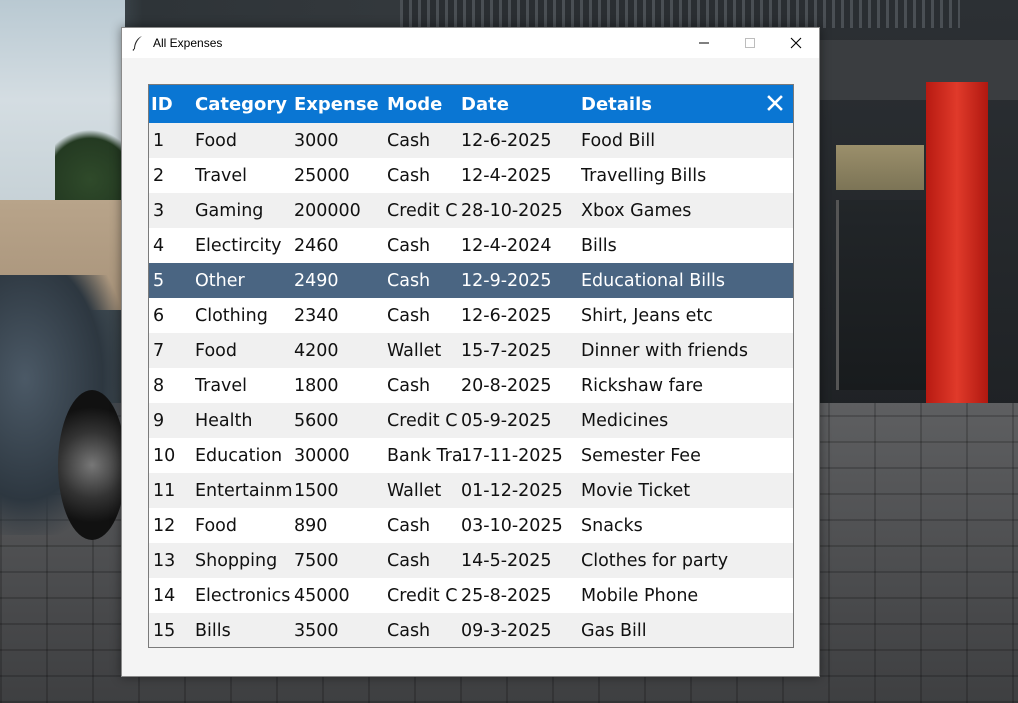 This screenshot has height=703, width=1018. I want to click on cell-details: Gas Bill, so click(614, 630).